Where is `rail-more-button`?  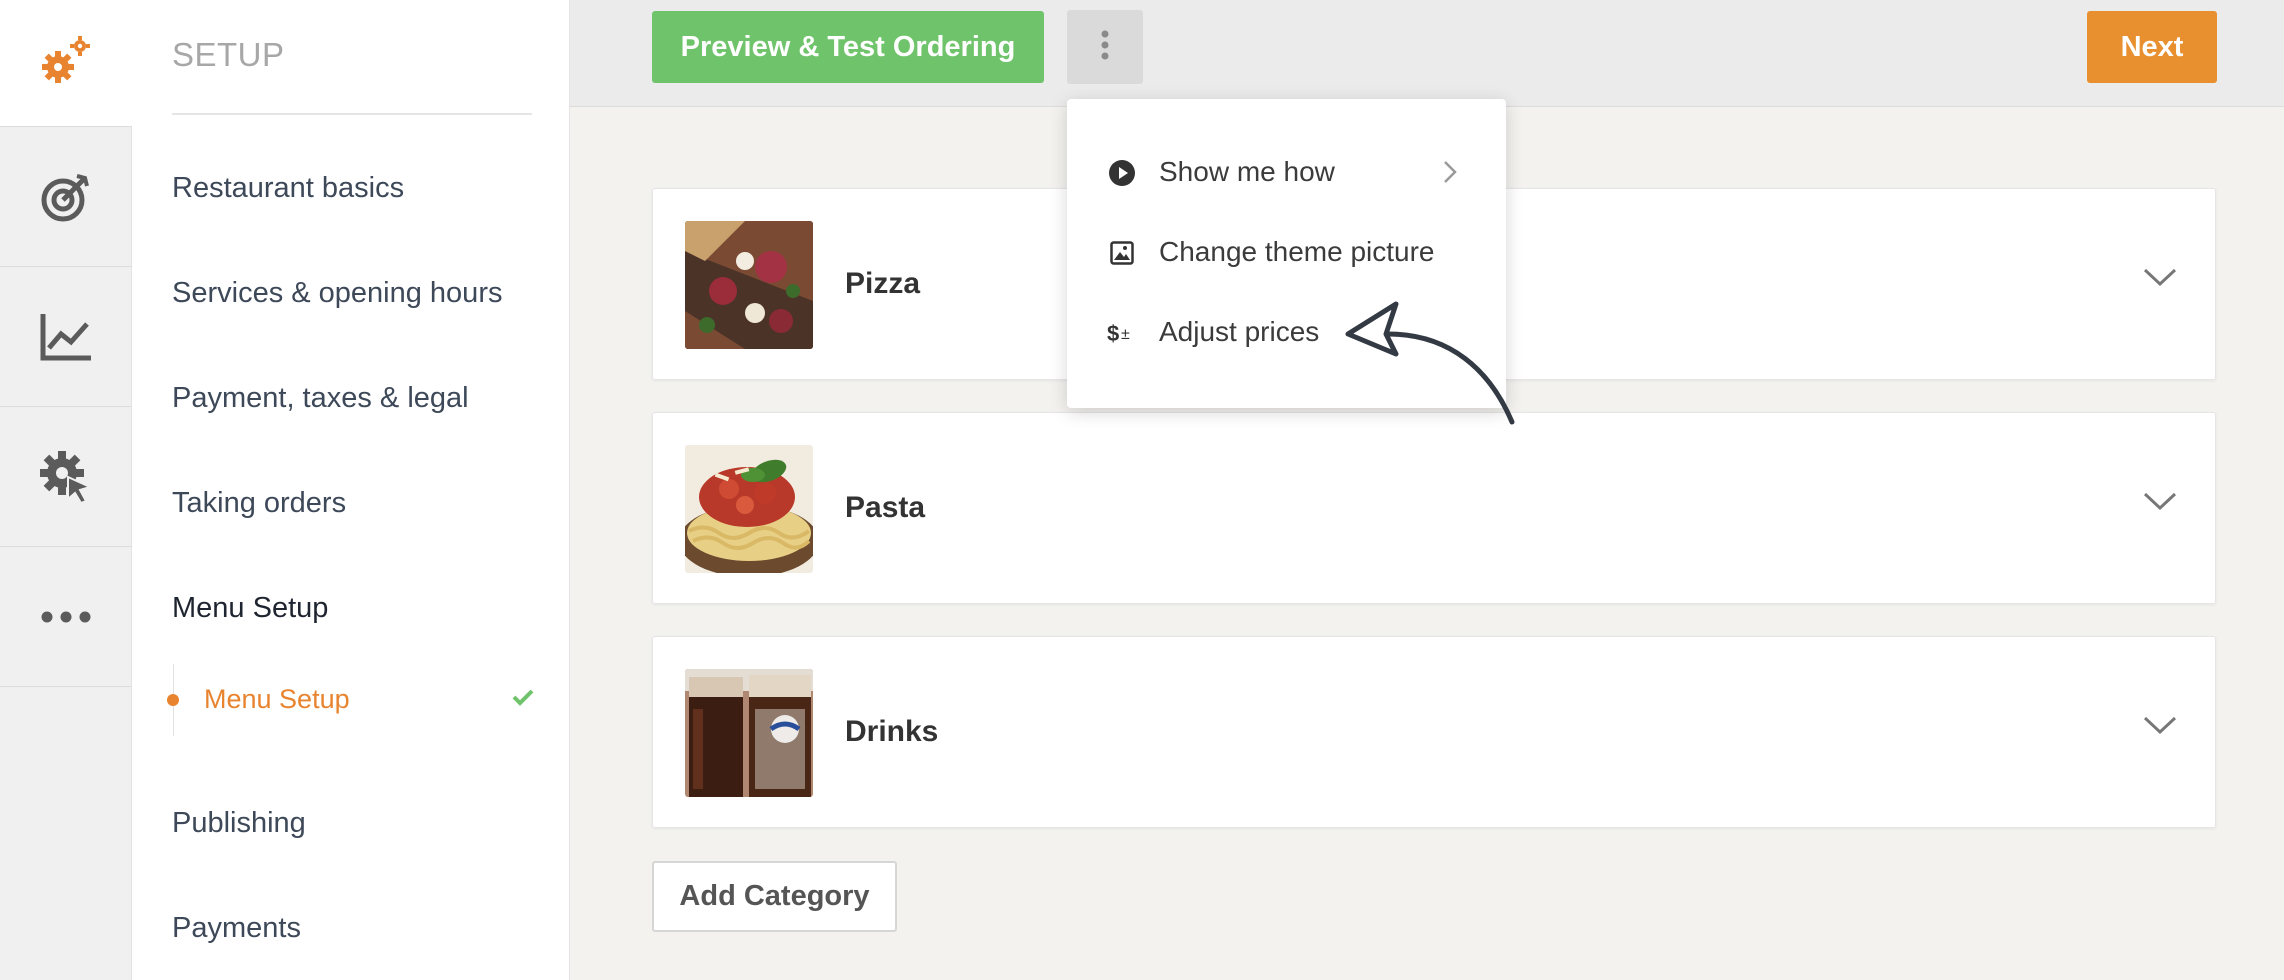 rail-more-button is located at coordinates (66, 617).